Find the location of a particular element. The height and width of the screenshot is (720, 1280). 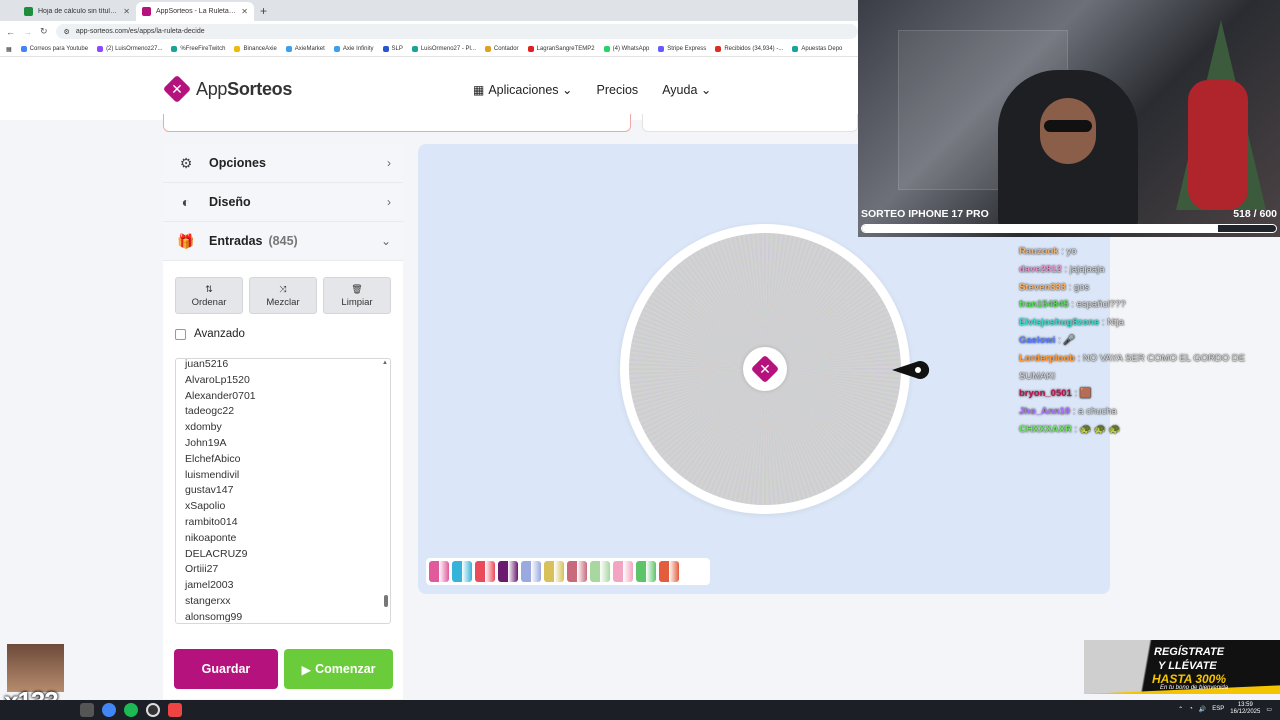

bookmark-item: Axie Infinity is located at coordinates (353, 49).